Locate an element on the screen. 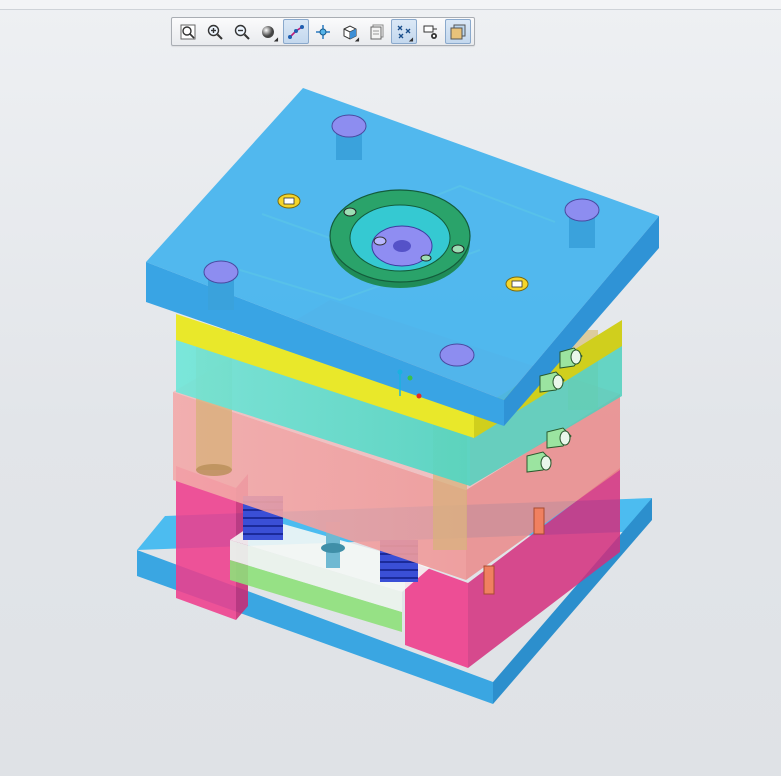 This screenshot has height=776, width=781. guide-pin-cap-front-right is located at coordinates (457, 355).